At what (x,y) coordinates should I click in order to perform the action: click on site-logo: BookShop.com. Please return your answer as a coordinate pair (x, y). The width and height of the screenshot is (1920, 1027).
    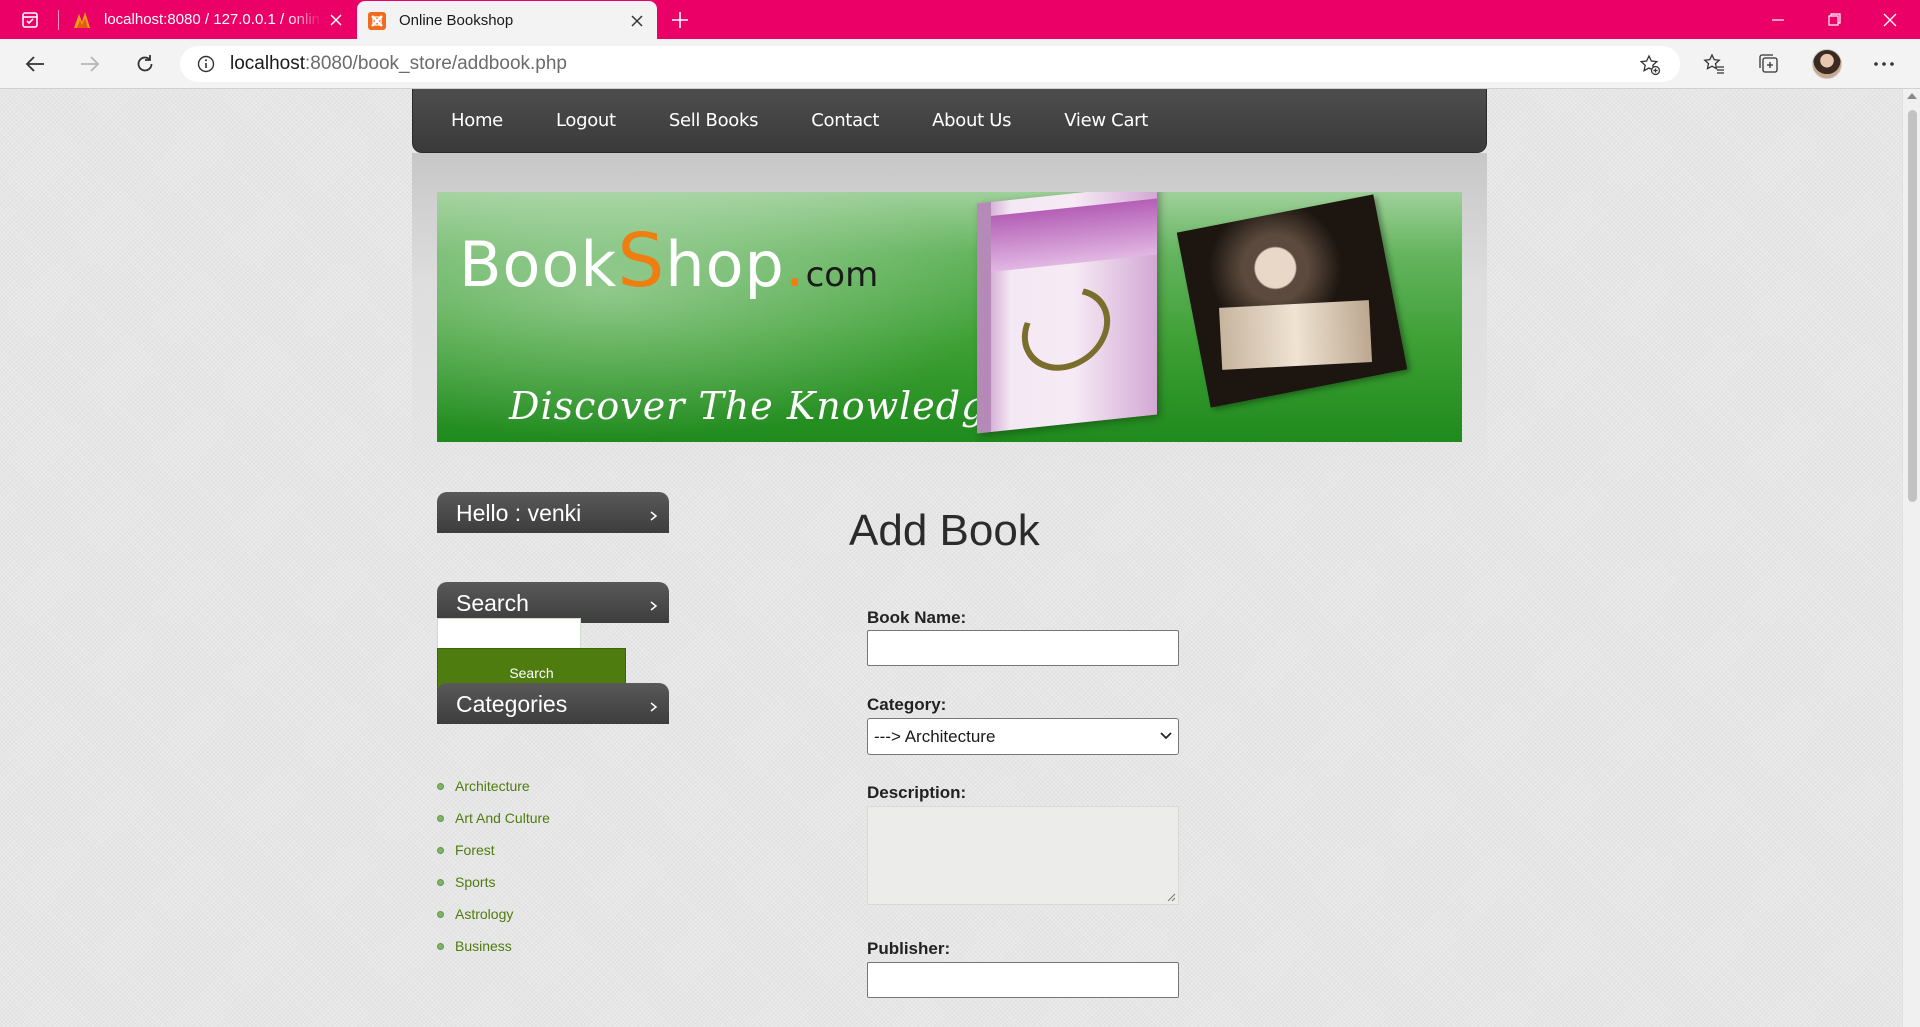
    Looking at the image, I should click on (669, 261).